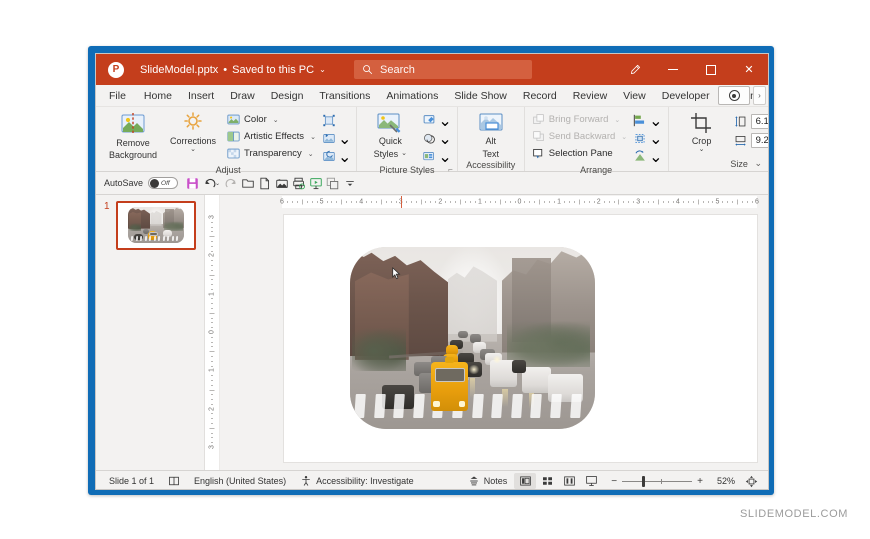 The width and height of the screenshot is (870, 539). I want to click on normal-view-button, so click(525, 481).